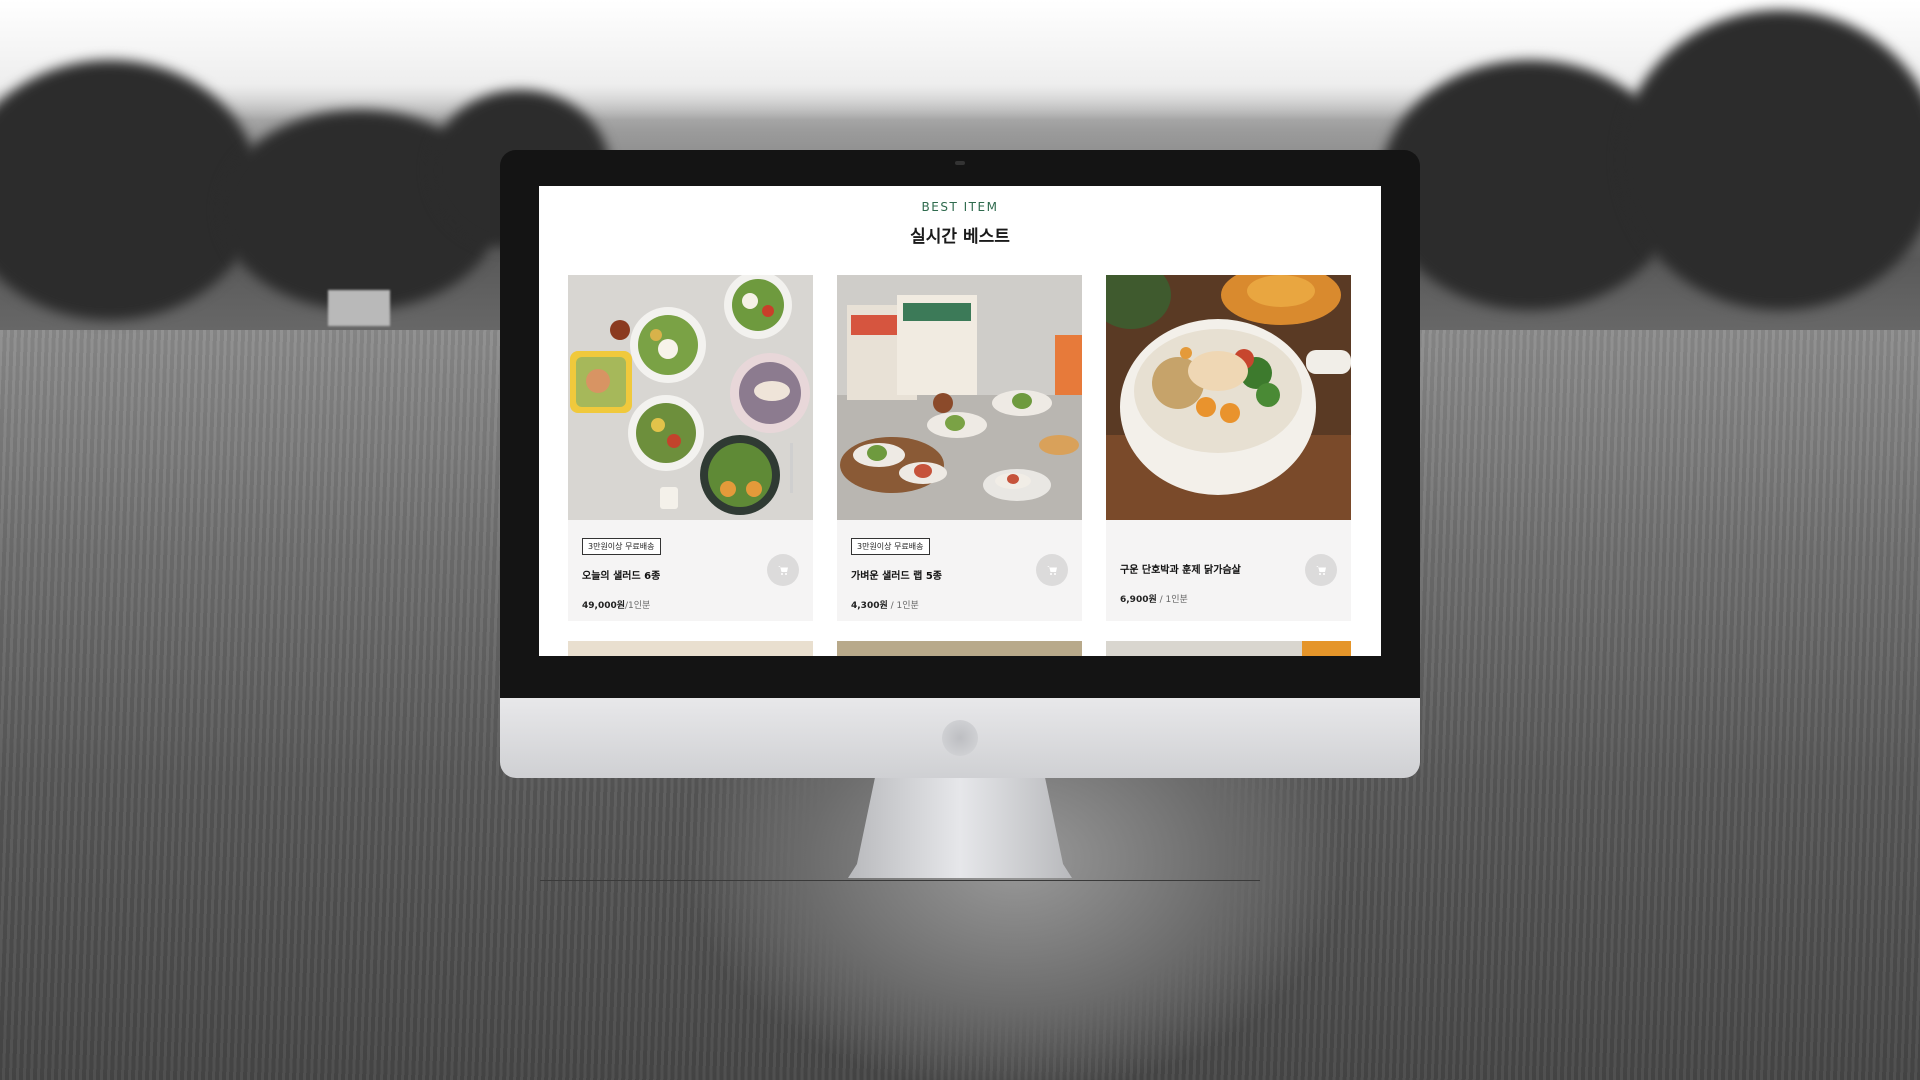 The height and width of the screenshot is (1080, 1920). What do you see at coordinates (1228, 598) in the screenshot?
I see `product-price: 6,900원 / 1인분` at bounding box center [1228, 598].